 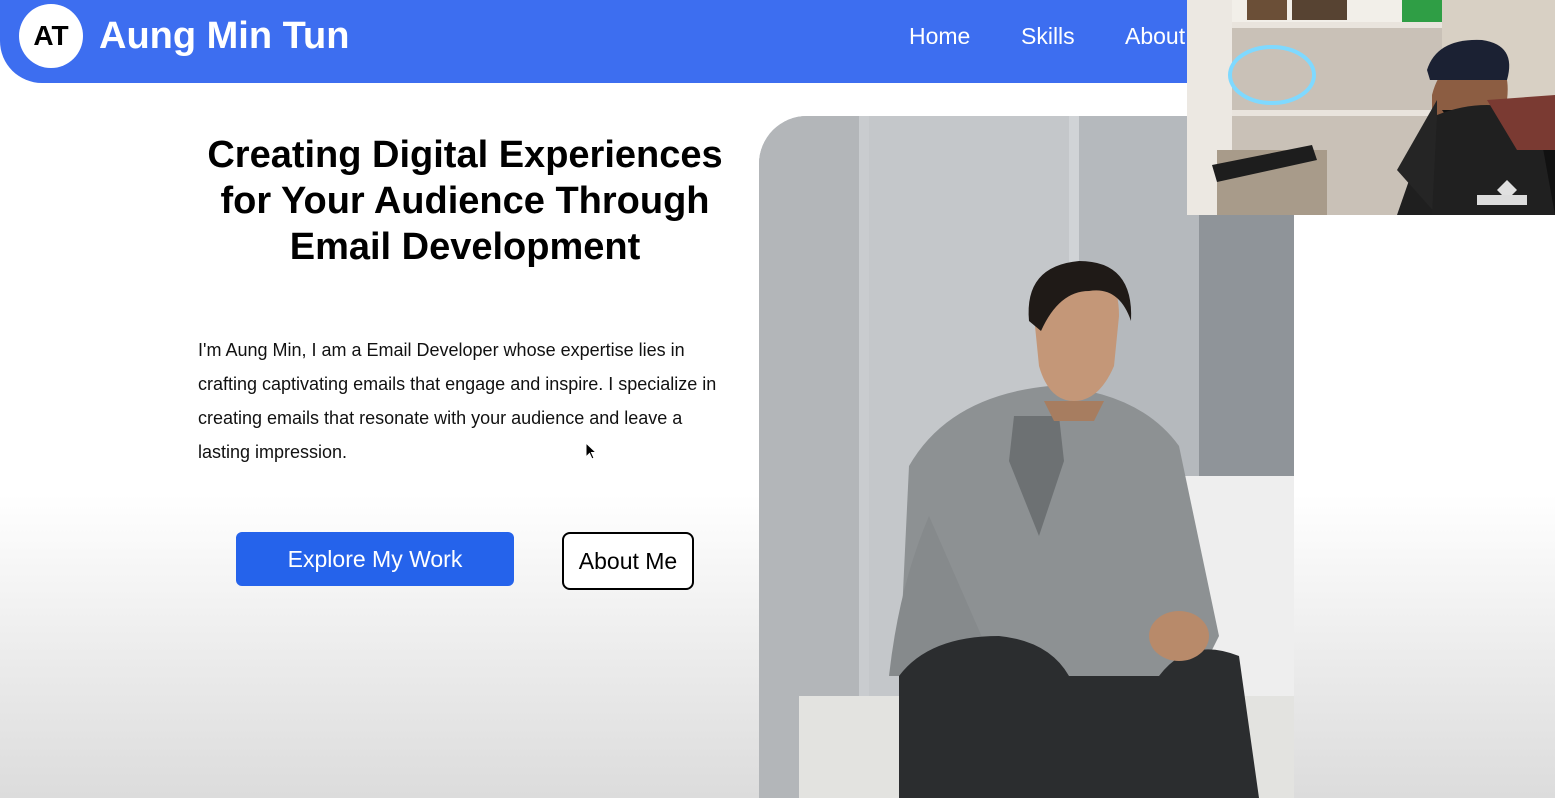 I want to click on webcam-overlay, so click(x=1371, y=107).